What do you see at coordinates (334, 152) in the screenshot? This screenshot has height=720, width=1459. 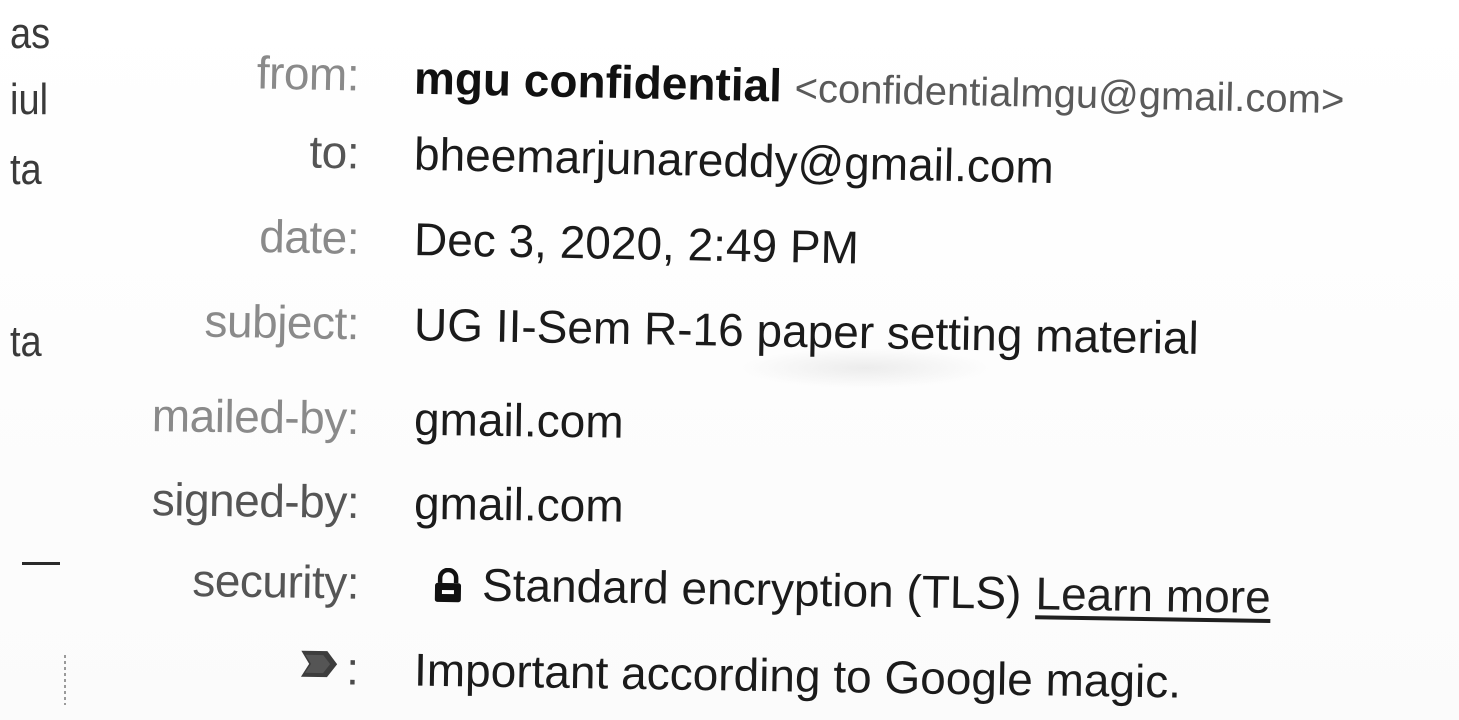 I see `to-label: to:` at bounding box center [334, 152].